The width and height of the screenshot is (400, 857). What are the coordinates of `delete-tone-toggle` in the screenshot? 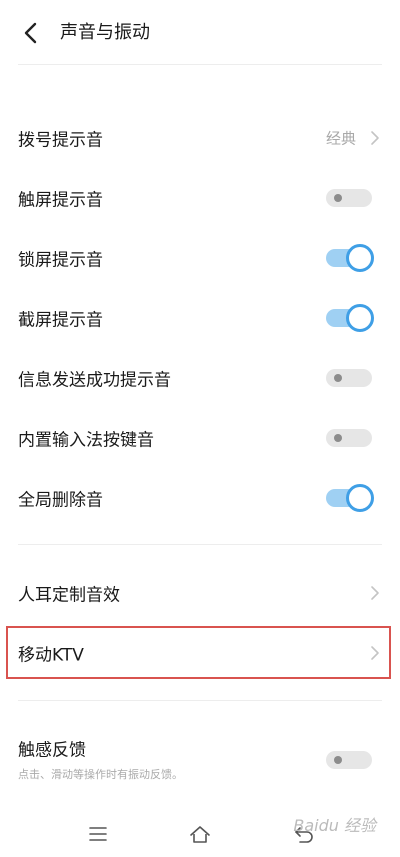 It's located at (350, 498).